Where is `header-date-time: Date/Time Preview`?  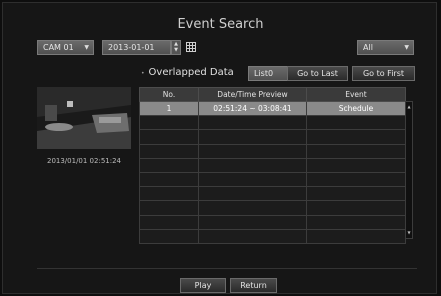 header-date-time: Date/Time Preview is located at coordinates (252, 94).